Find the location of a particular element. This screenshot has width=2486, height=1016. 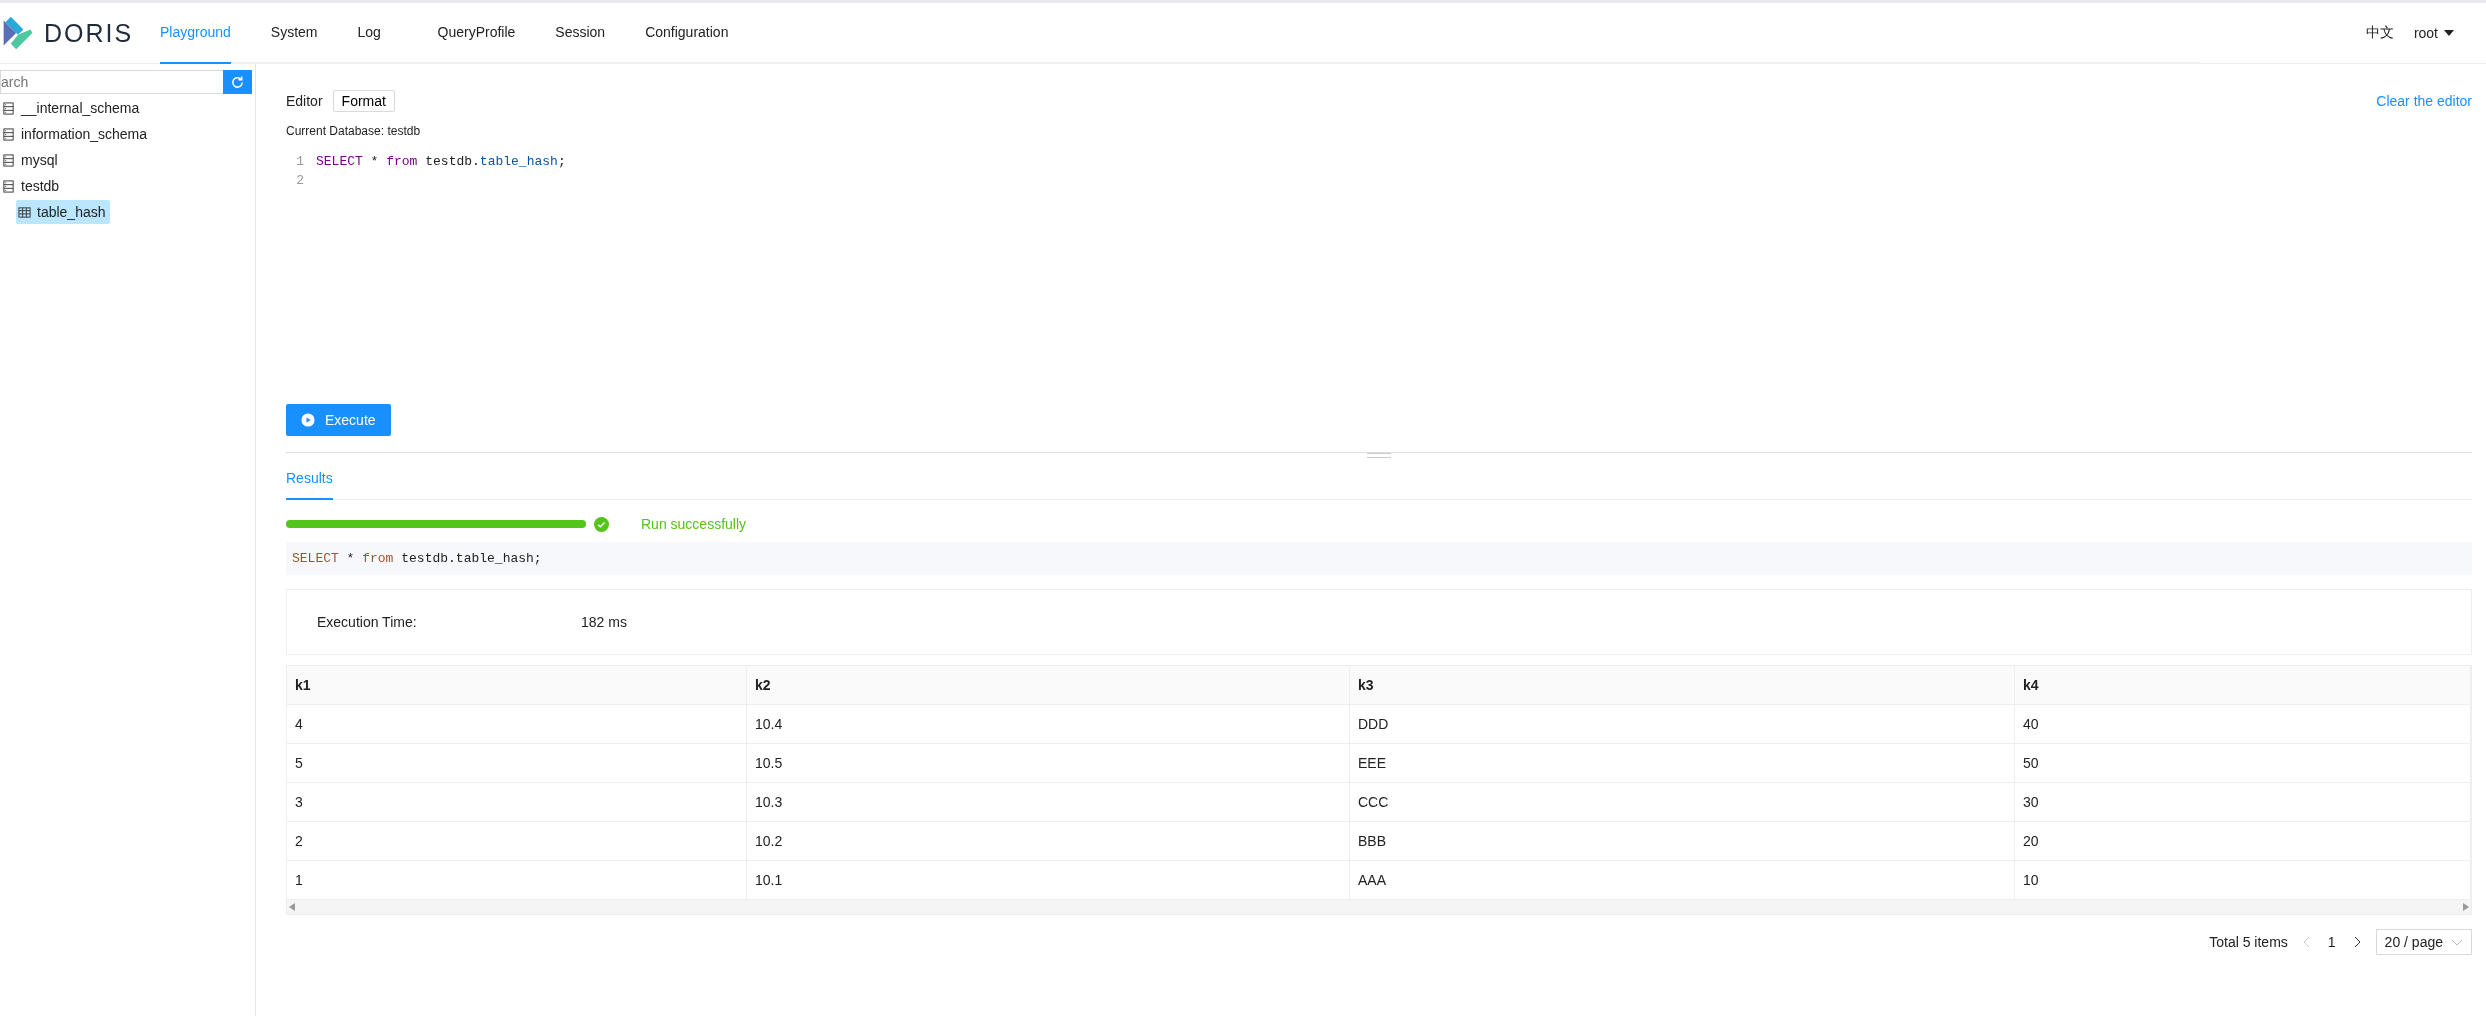

table-cell: 3 is located at coordinates (517, 802).